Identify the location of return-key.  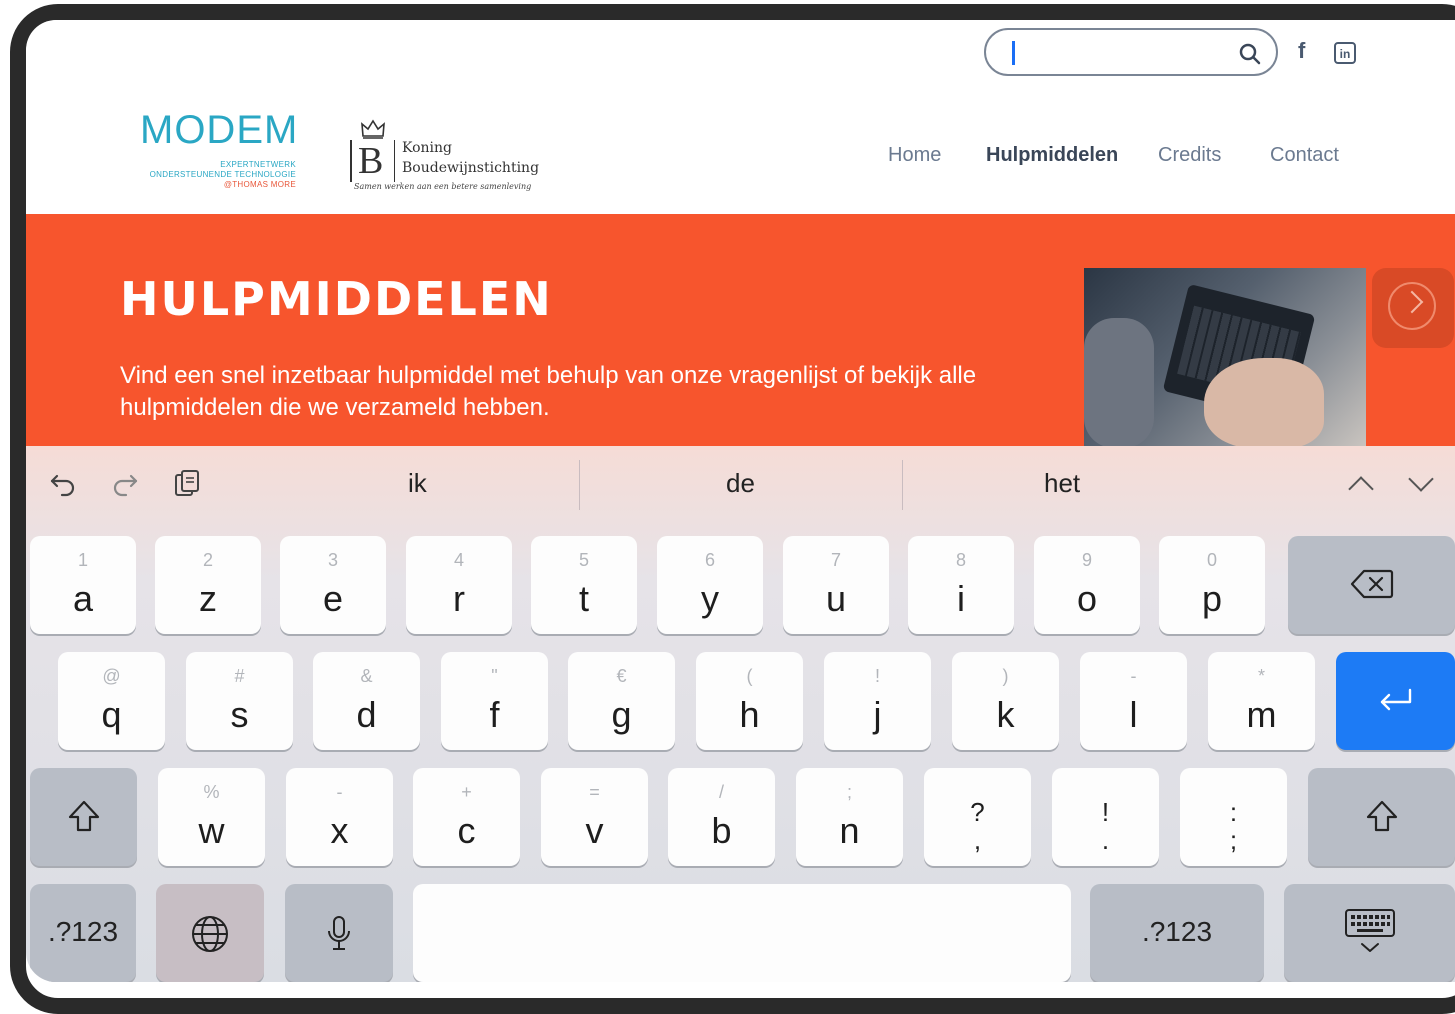
(1395, 701).